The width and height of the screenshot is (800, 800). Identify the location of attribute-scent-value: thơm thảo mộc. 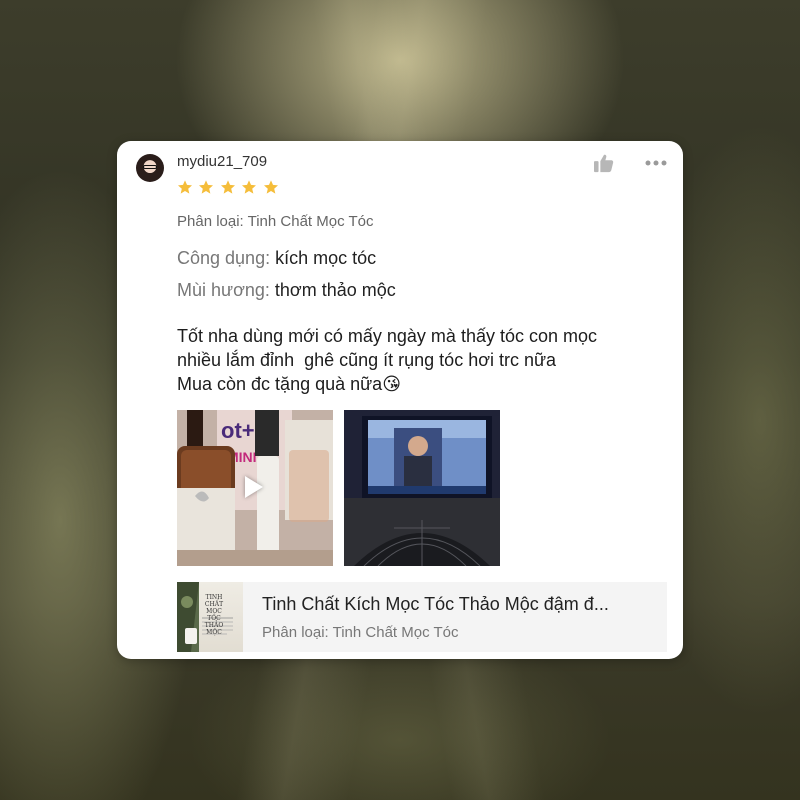
(335, 290).